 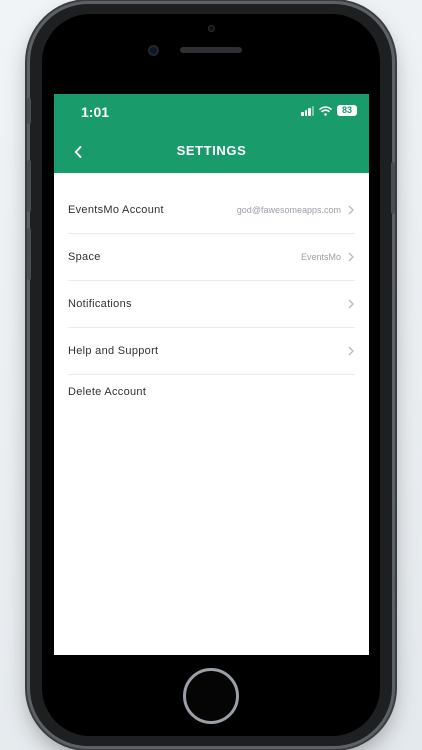 What do you see at coordinates (211, 696) in the screenshot?
I see `home-button` at bounding box center [211, 696].